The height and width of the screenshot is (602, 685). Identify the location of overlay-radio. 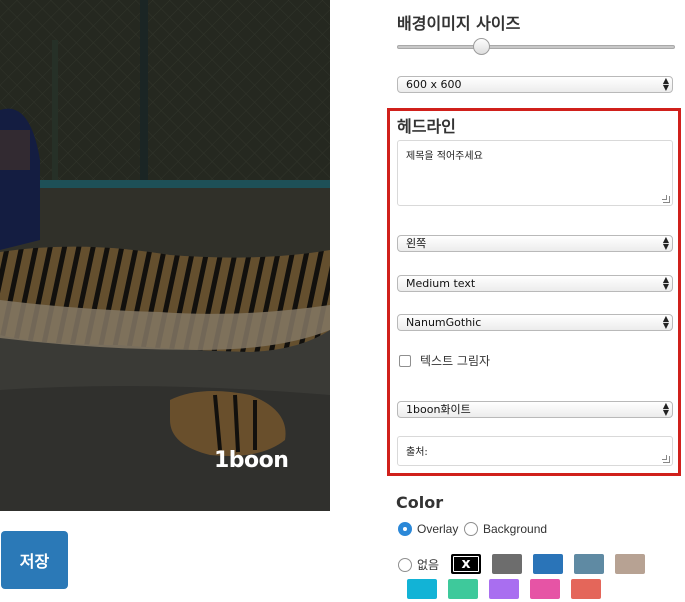
(405, 529).